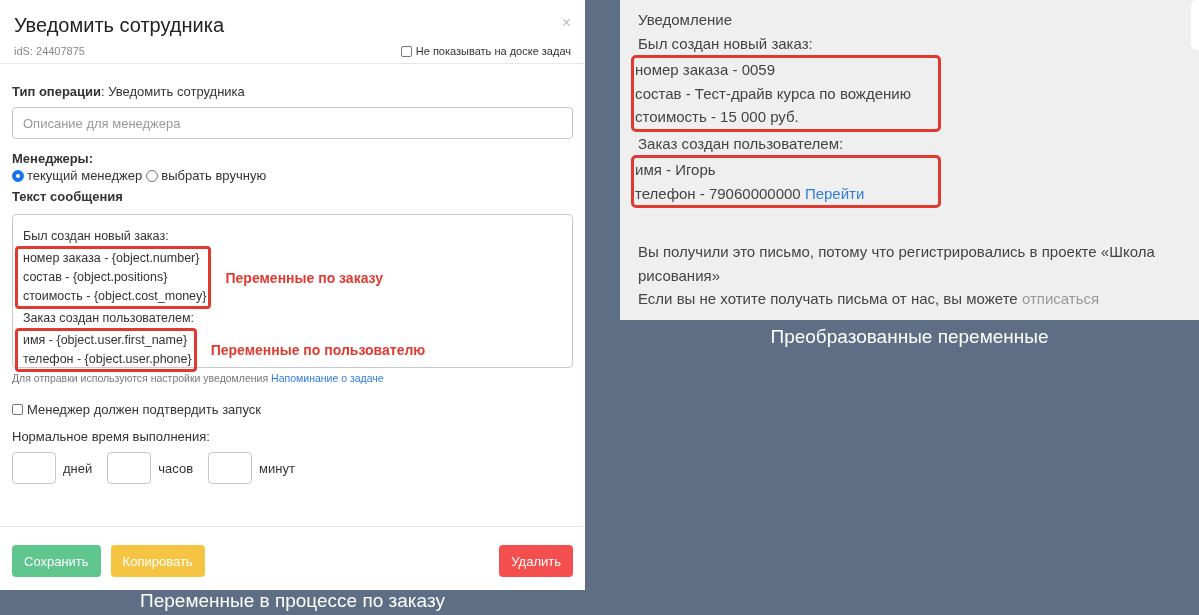 The width and height of the screenshot is (1199, 615). What do you see at coordinates (1060, 298) in the screenshot?
I see `unsubscribe-link: отписаться` at bounding box center [1060, 298].